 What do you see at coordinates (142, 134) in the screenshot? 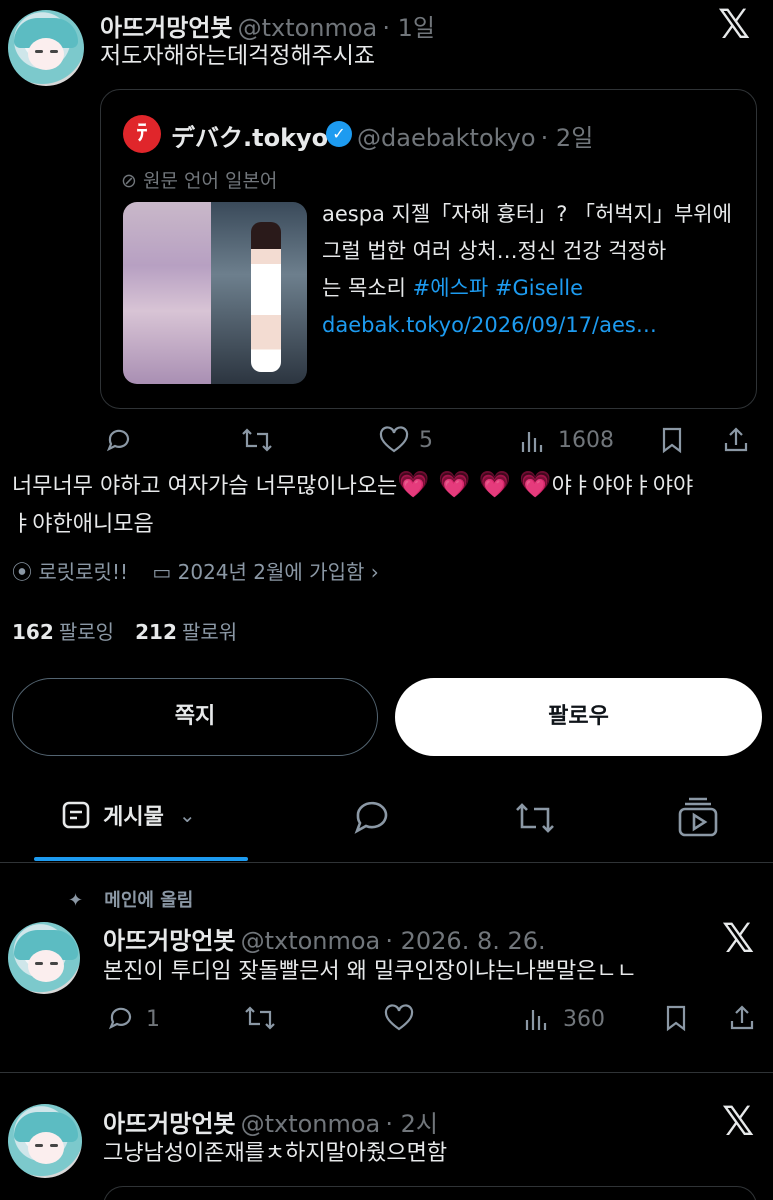
I see `quoted-avatar: ﾃ` at bounding box center [142, 134].